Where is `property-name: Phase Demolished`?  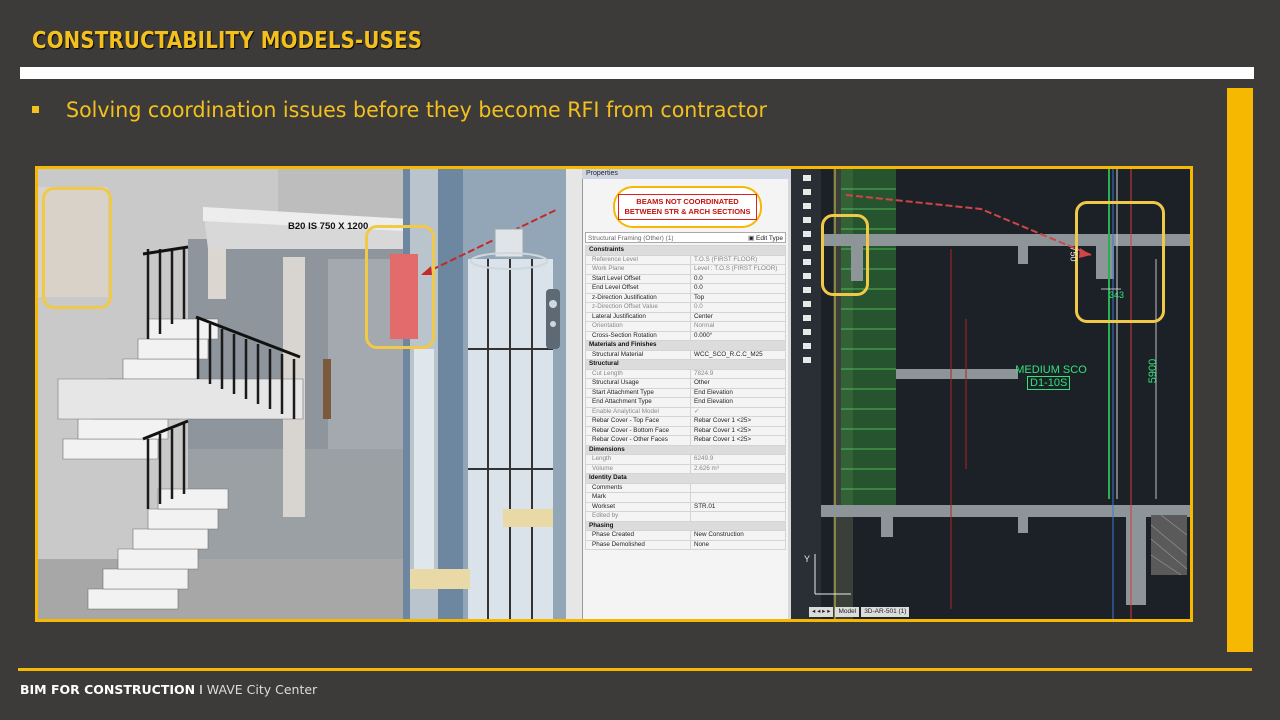
property-name: Phase Demolished is located at coordinates (638, 544).